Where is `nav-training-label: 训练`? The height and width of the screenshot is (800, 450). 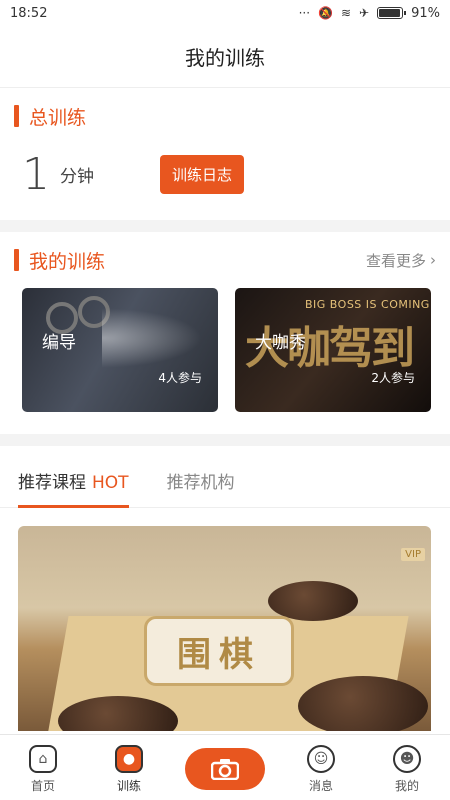
nav-training-label: 训练 is located at coordinates (128, 786).